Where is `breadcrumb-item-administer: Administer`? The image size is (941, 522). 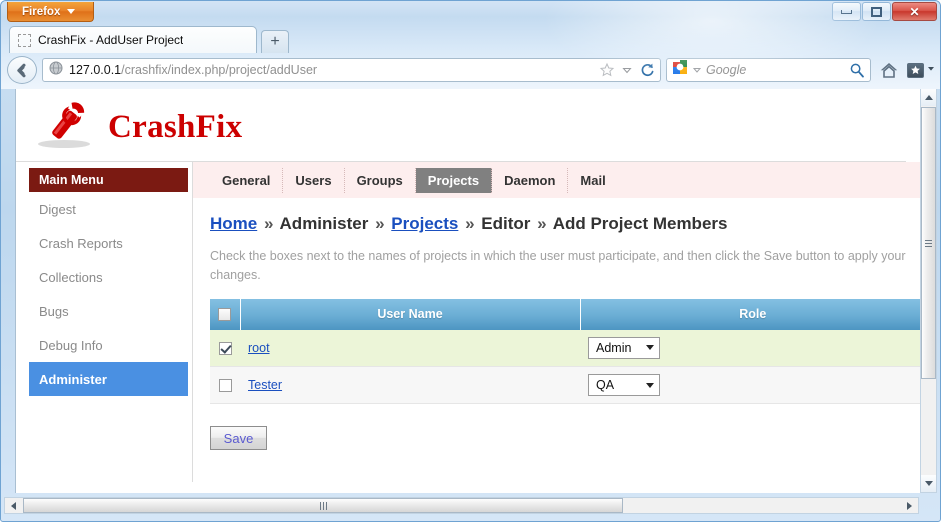
breadcrumb-item-administer: Administer is located at coordinates (324, 223).